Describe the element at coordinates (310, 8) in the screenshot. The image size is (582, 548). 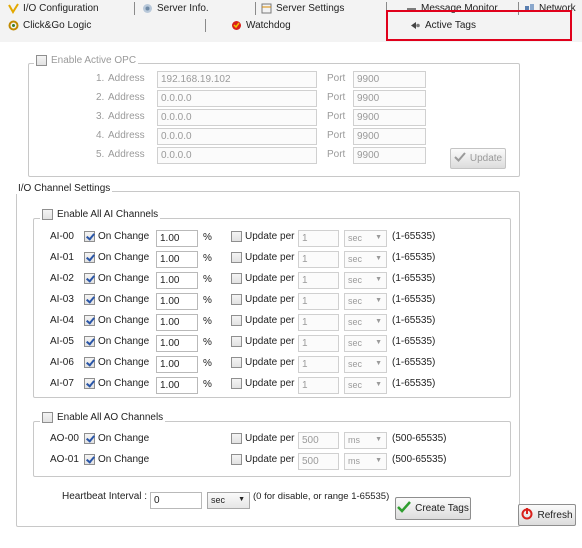
I see `tab-label: Server Settings` at that location.